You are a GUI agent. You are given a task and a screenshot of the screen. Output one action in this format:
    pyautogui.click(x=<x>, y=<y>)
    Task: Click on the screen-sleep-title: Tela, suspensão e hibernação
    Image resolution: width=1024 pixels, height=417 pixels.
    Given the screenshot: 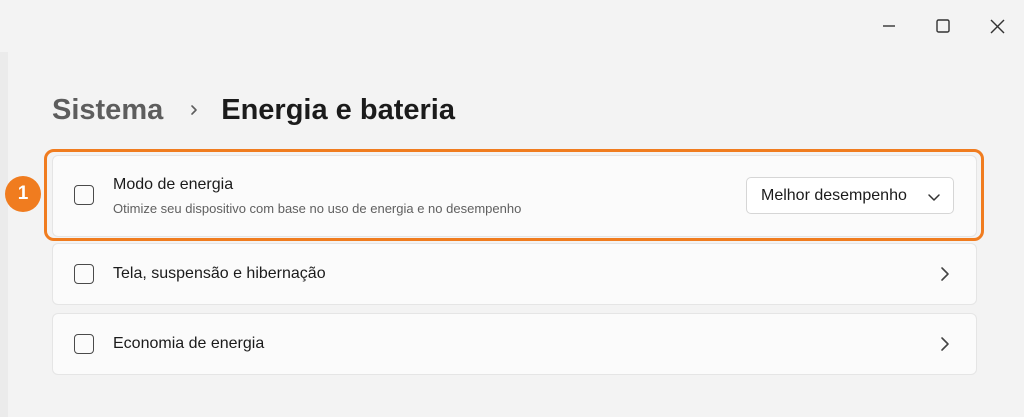 What is the action you would take?
    pyautogui.click(x=219, y=273)
    